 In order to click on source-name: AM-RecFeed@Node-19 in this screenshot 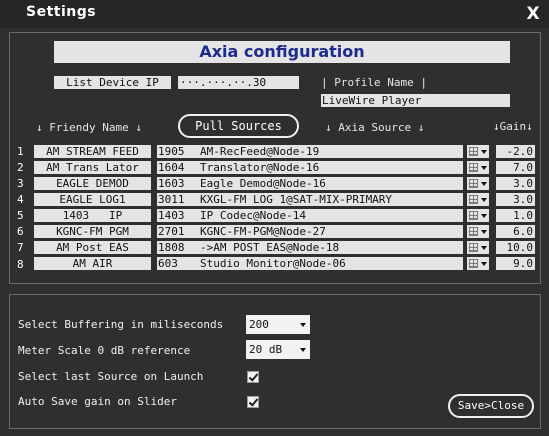, I will do `click(260, 151)`.